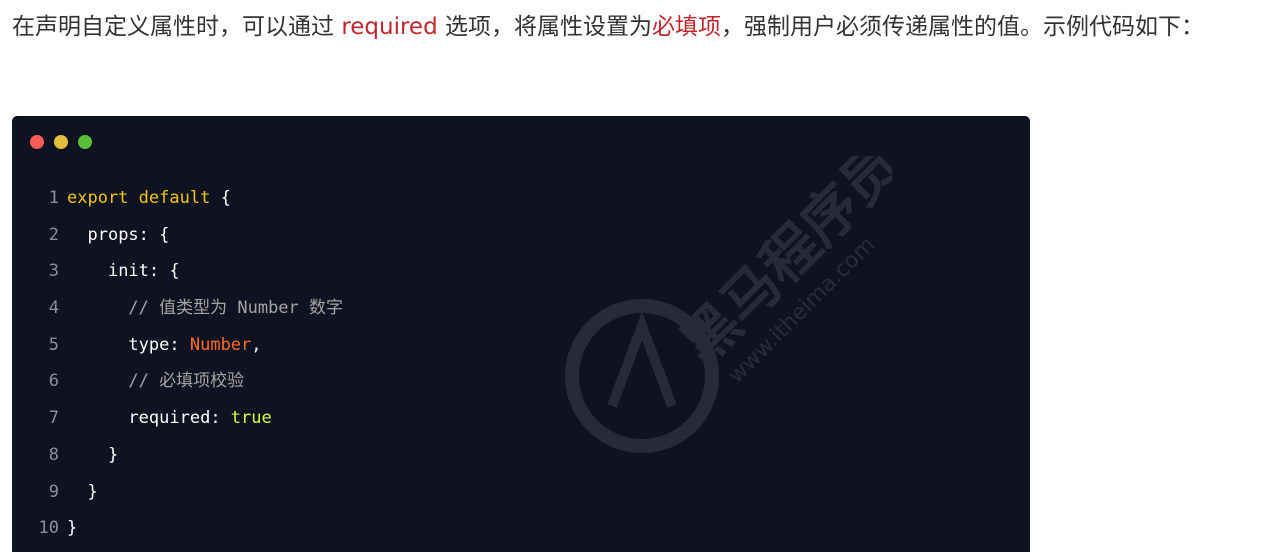 The width and height of the screenshot is (1265, 552). Describe the element at coordinates (53, 271) in the screenshot. I see `line-number: 3` at that location.